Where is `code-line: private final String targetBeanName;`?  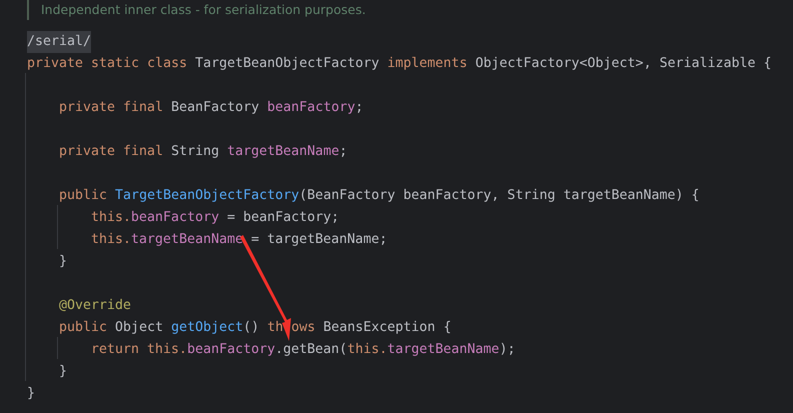
code-line: private final String targetBeanName; is located at coordinates (203, 152).